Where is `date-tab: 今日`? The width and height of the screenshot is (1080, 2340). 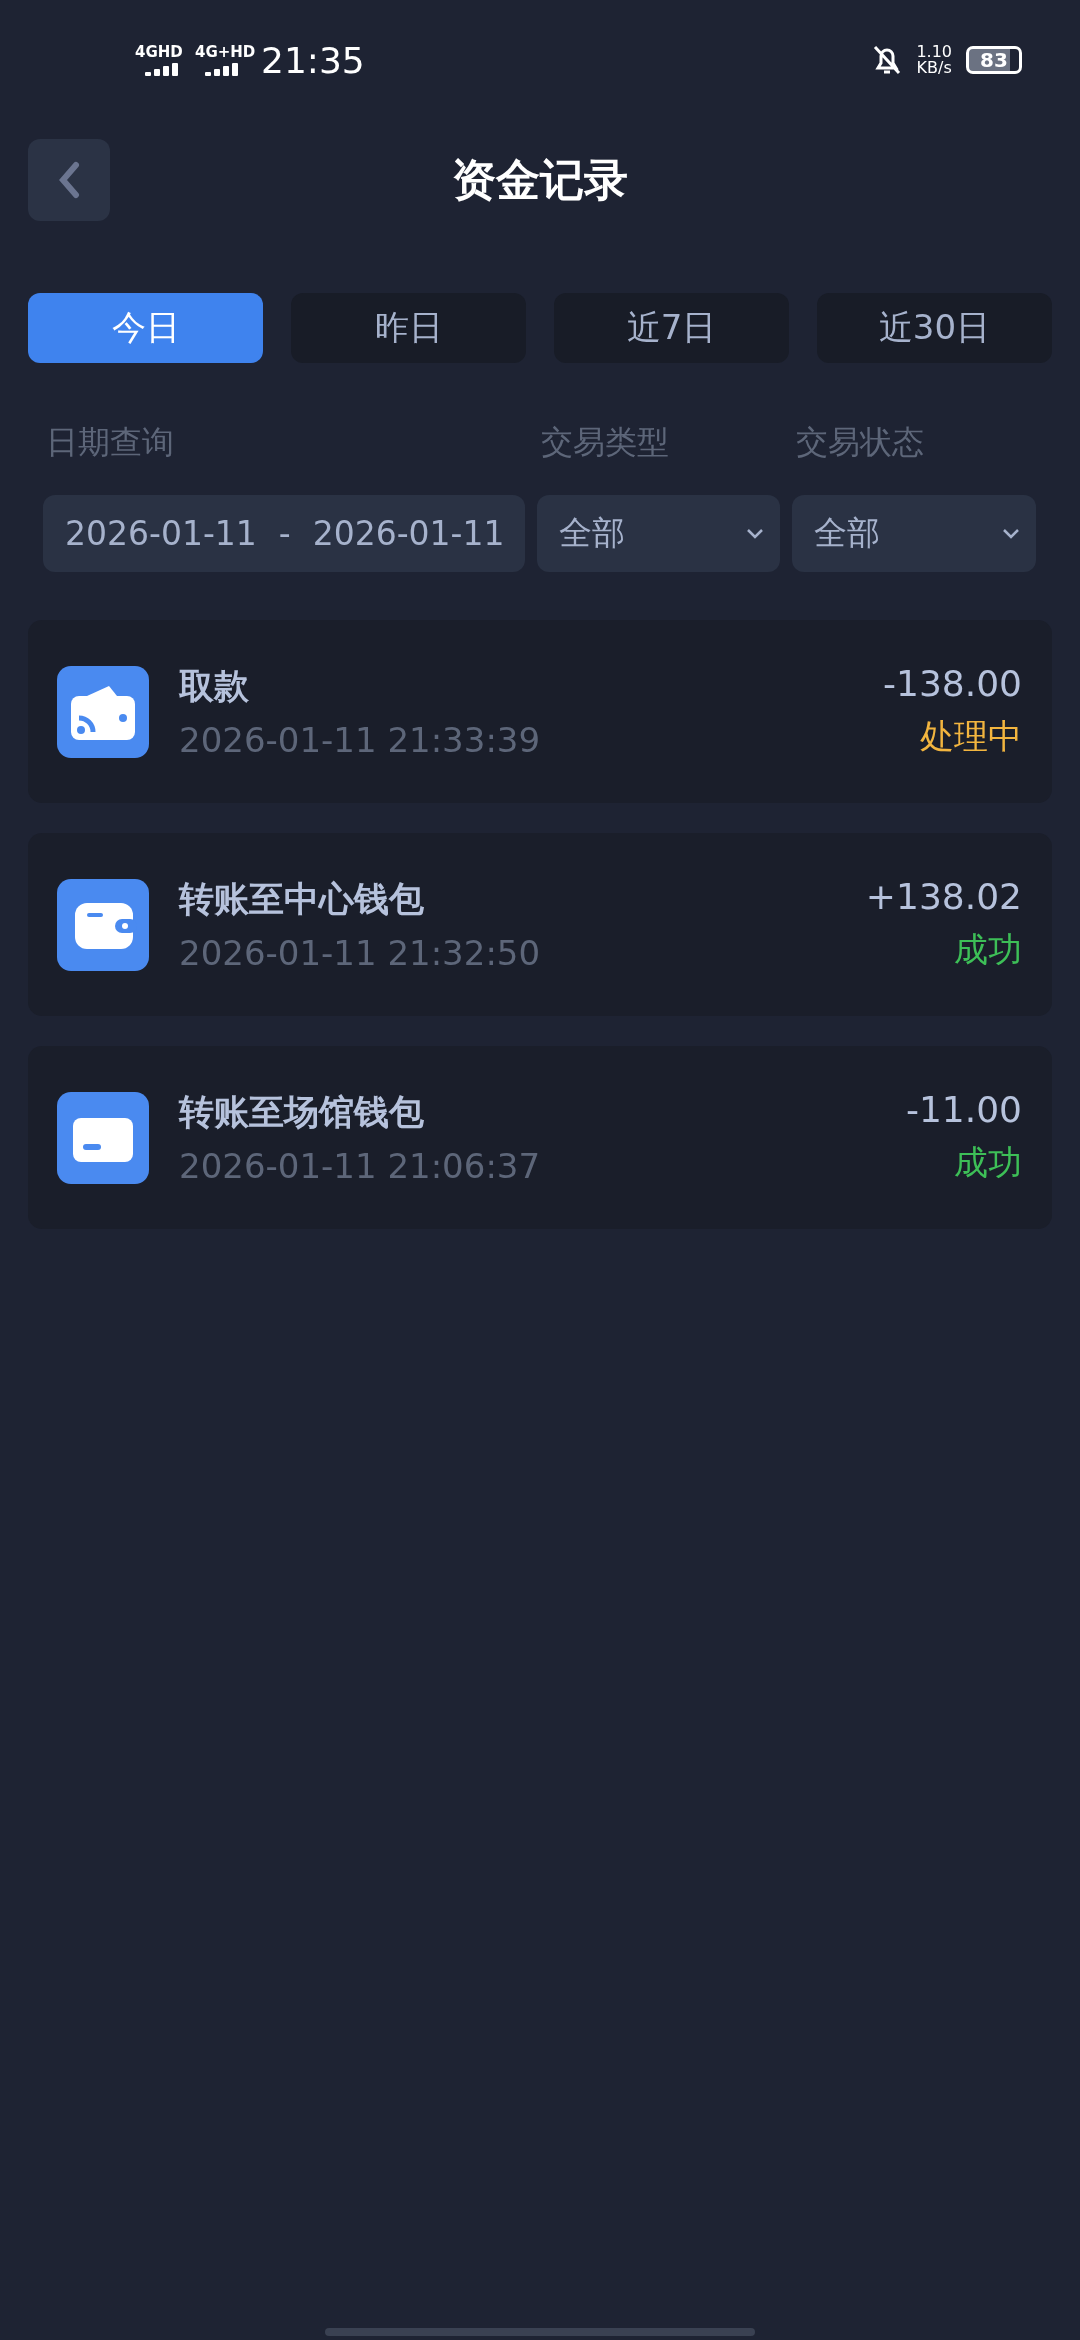 date-tab: 今日 is located at coordinates (145, 328).